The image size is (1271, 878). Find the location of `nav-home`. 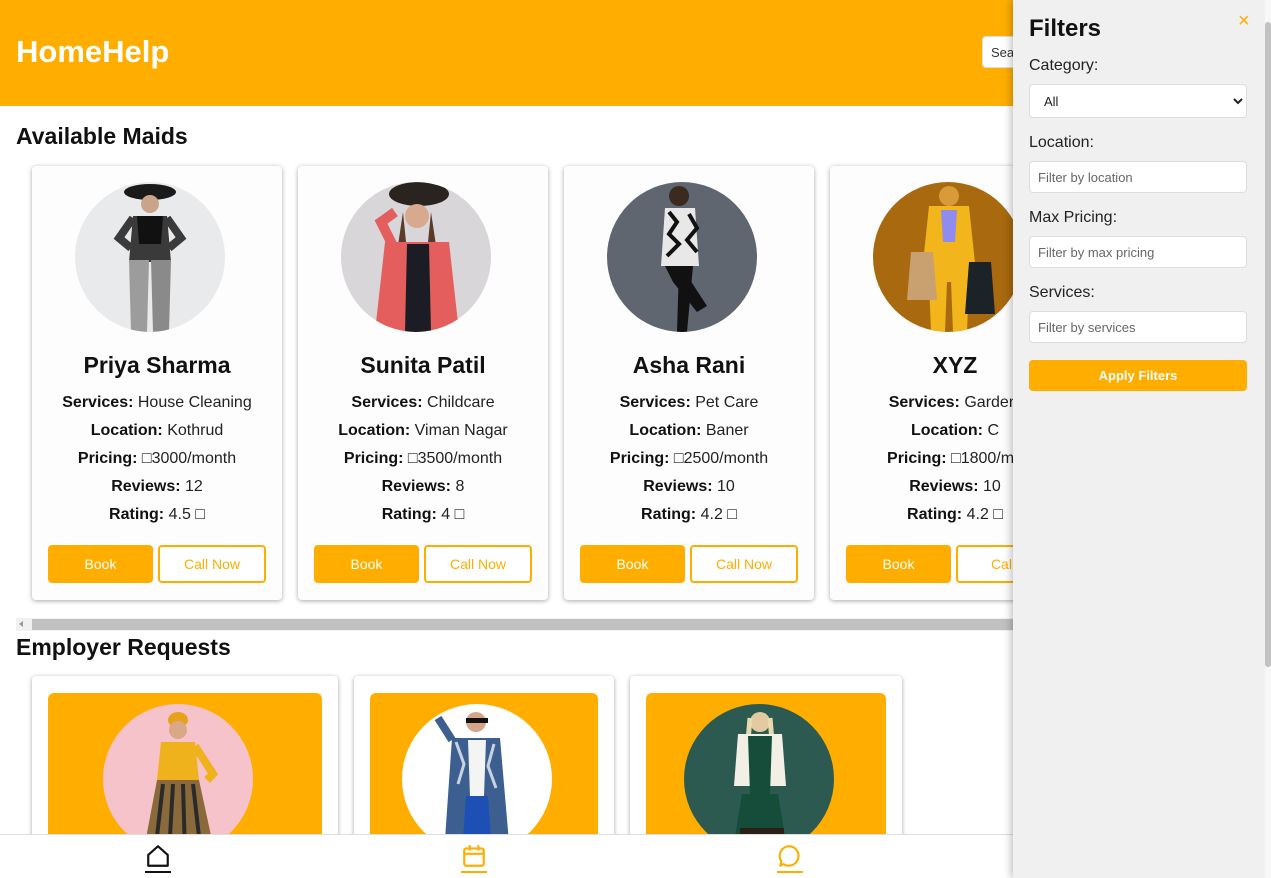

nav-home is located at coordinates (158, 858).